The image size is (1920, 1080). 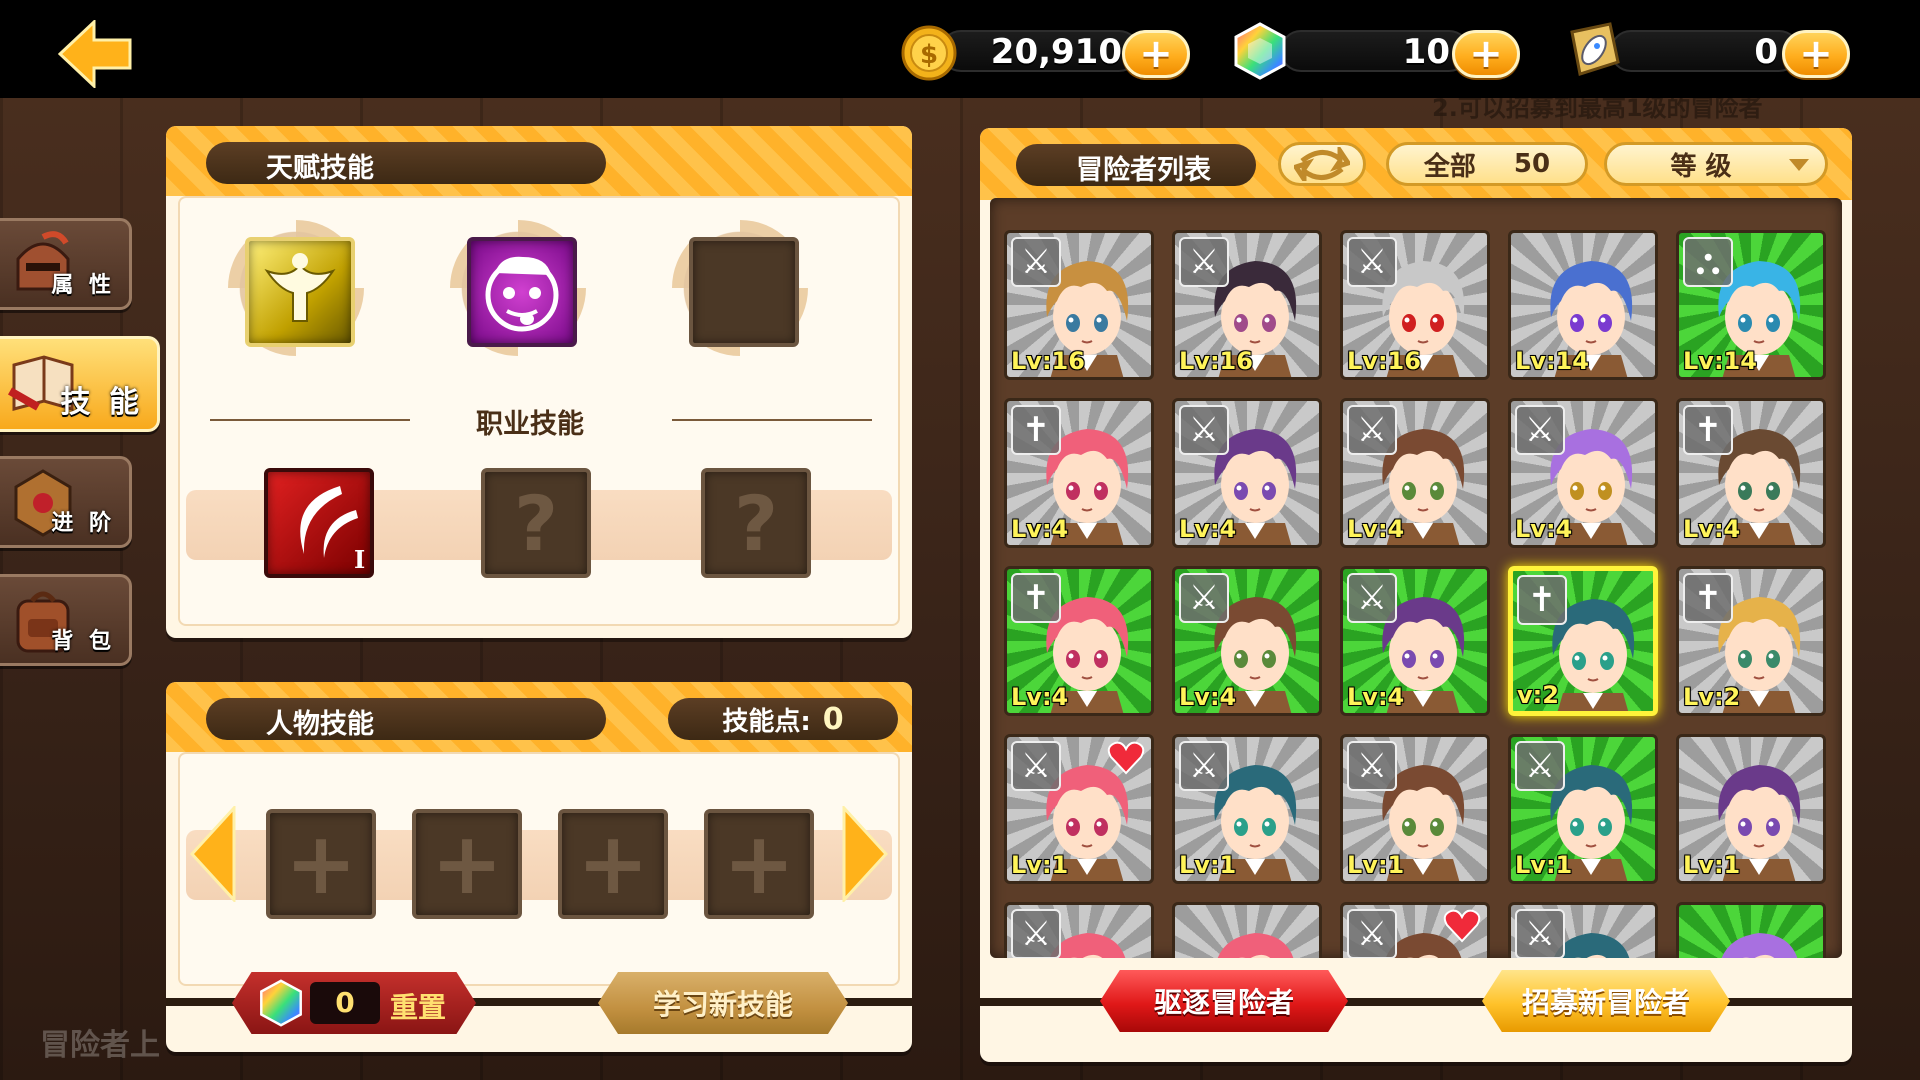 I want to click on talent-skill-taunt, so click(x=522, y=292).